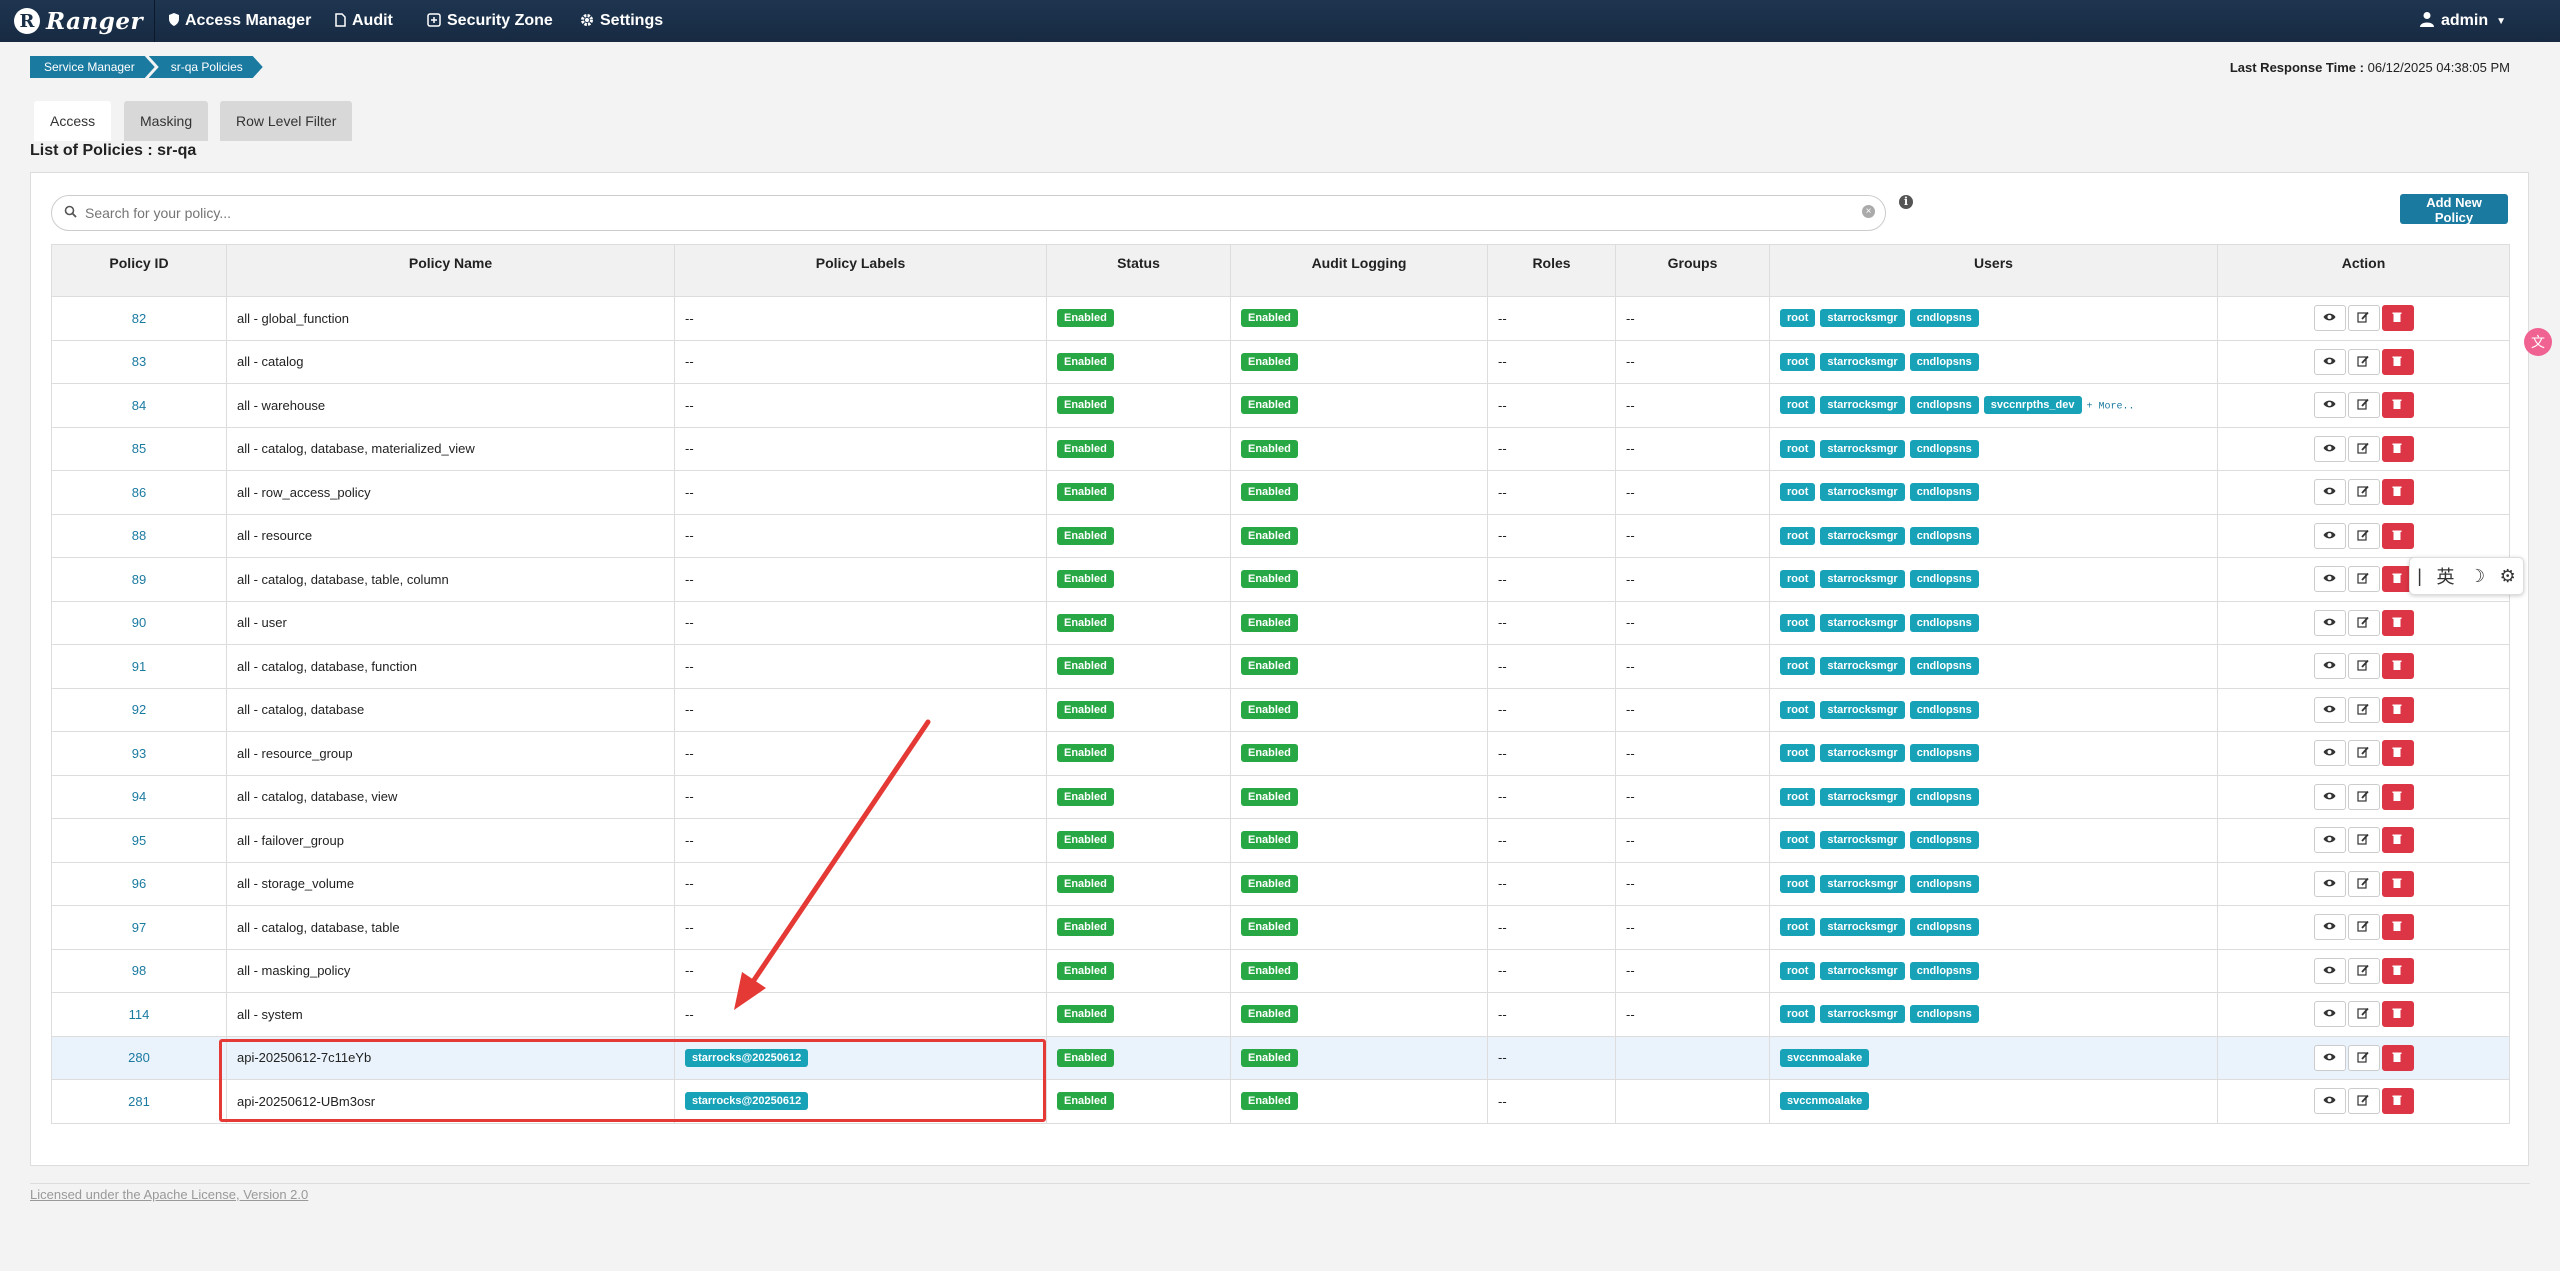 This screenshot has height=1271, width=2560. What do you see at coordinates (139, 270) in the screenshot?
I see `header-policy-id: Policy ID` at bounding box center [139, 270].